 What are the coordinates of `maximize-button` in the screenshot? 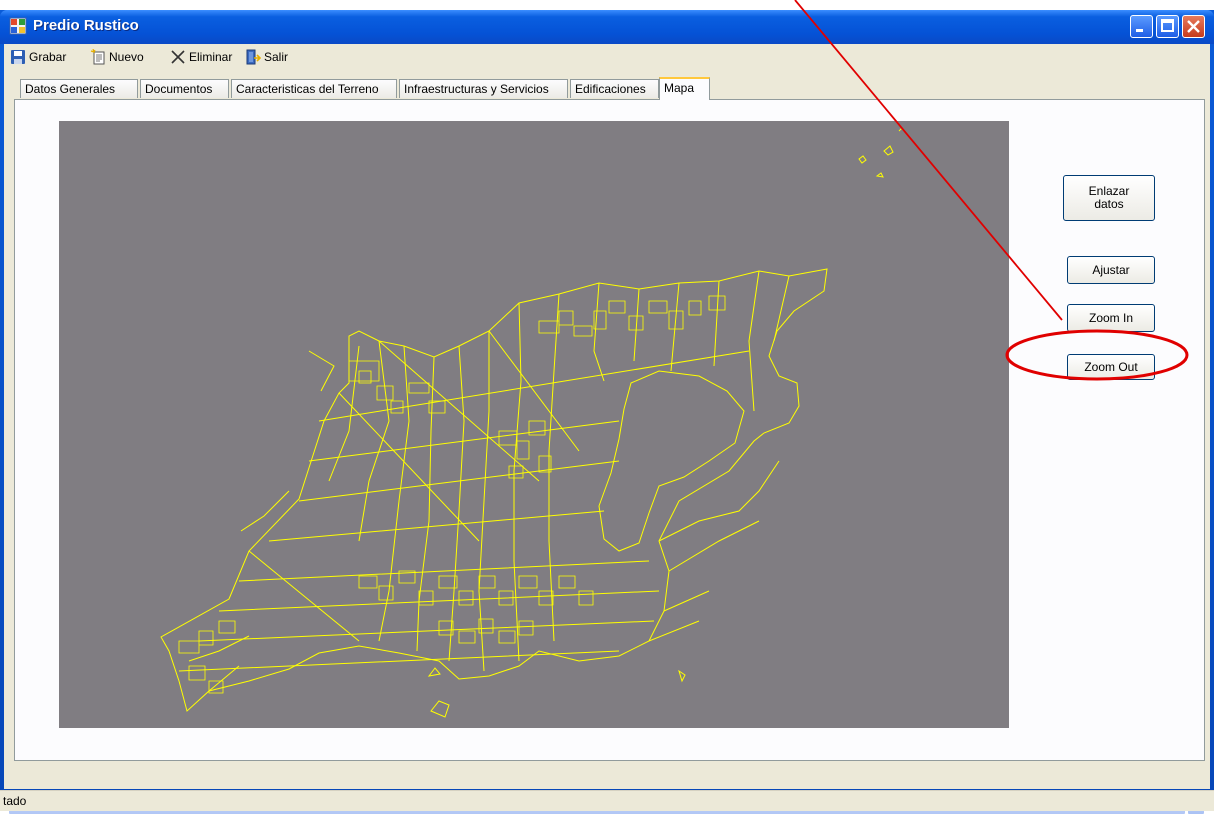 It's located at (1167, 26).